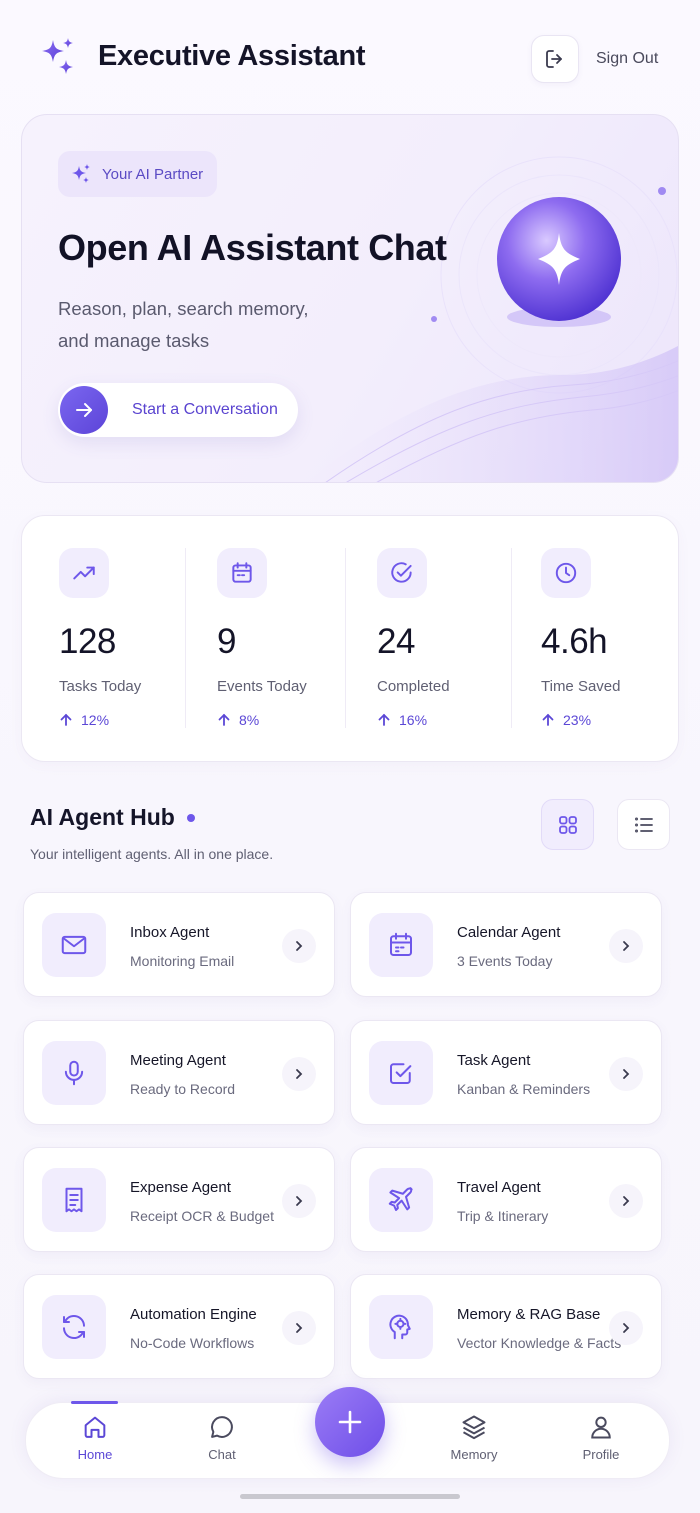 The image size is (700, 1513). I want to click on stat-delta: 8%, so click(238, 720).